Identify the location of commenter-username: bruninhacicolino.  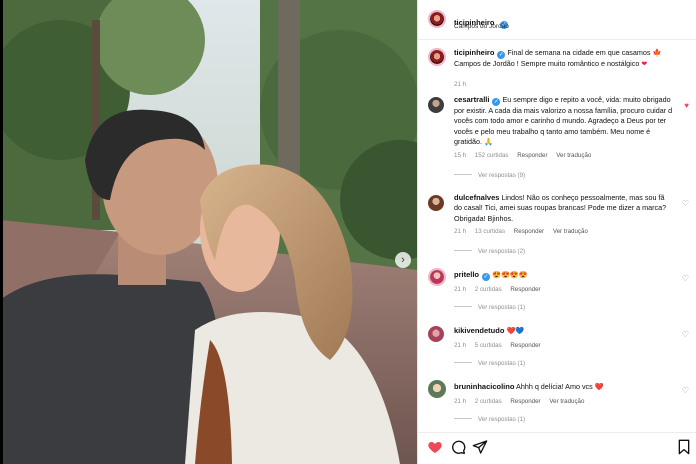
(484, 386).